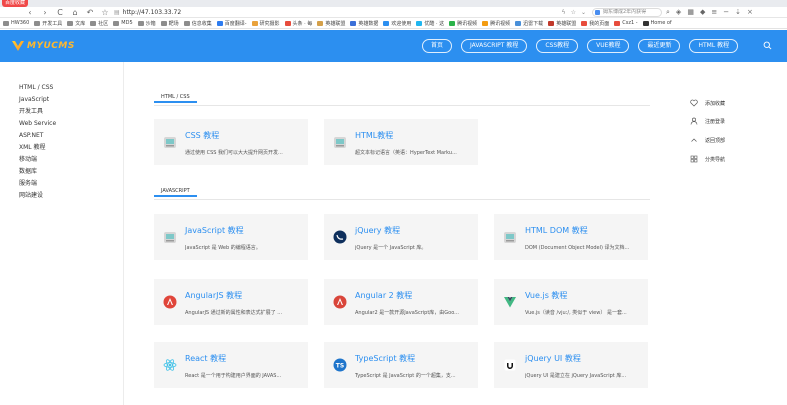  Describe the element at coordinates (714, 12) in the screenshot. I see `menu-icon: ≡` at that location.